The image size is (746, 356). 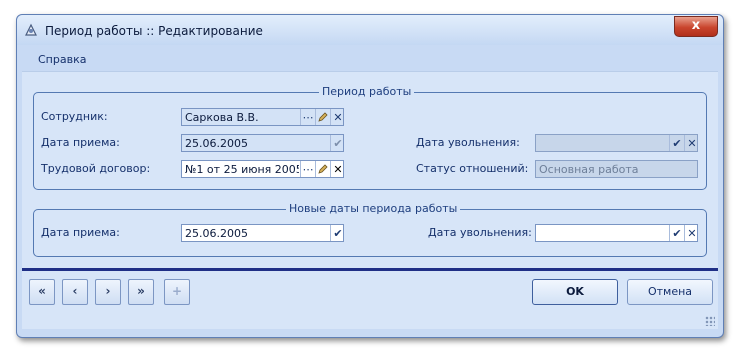 I want to click on close-button: x, so click(x=696, y=26).